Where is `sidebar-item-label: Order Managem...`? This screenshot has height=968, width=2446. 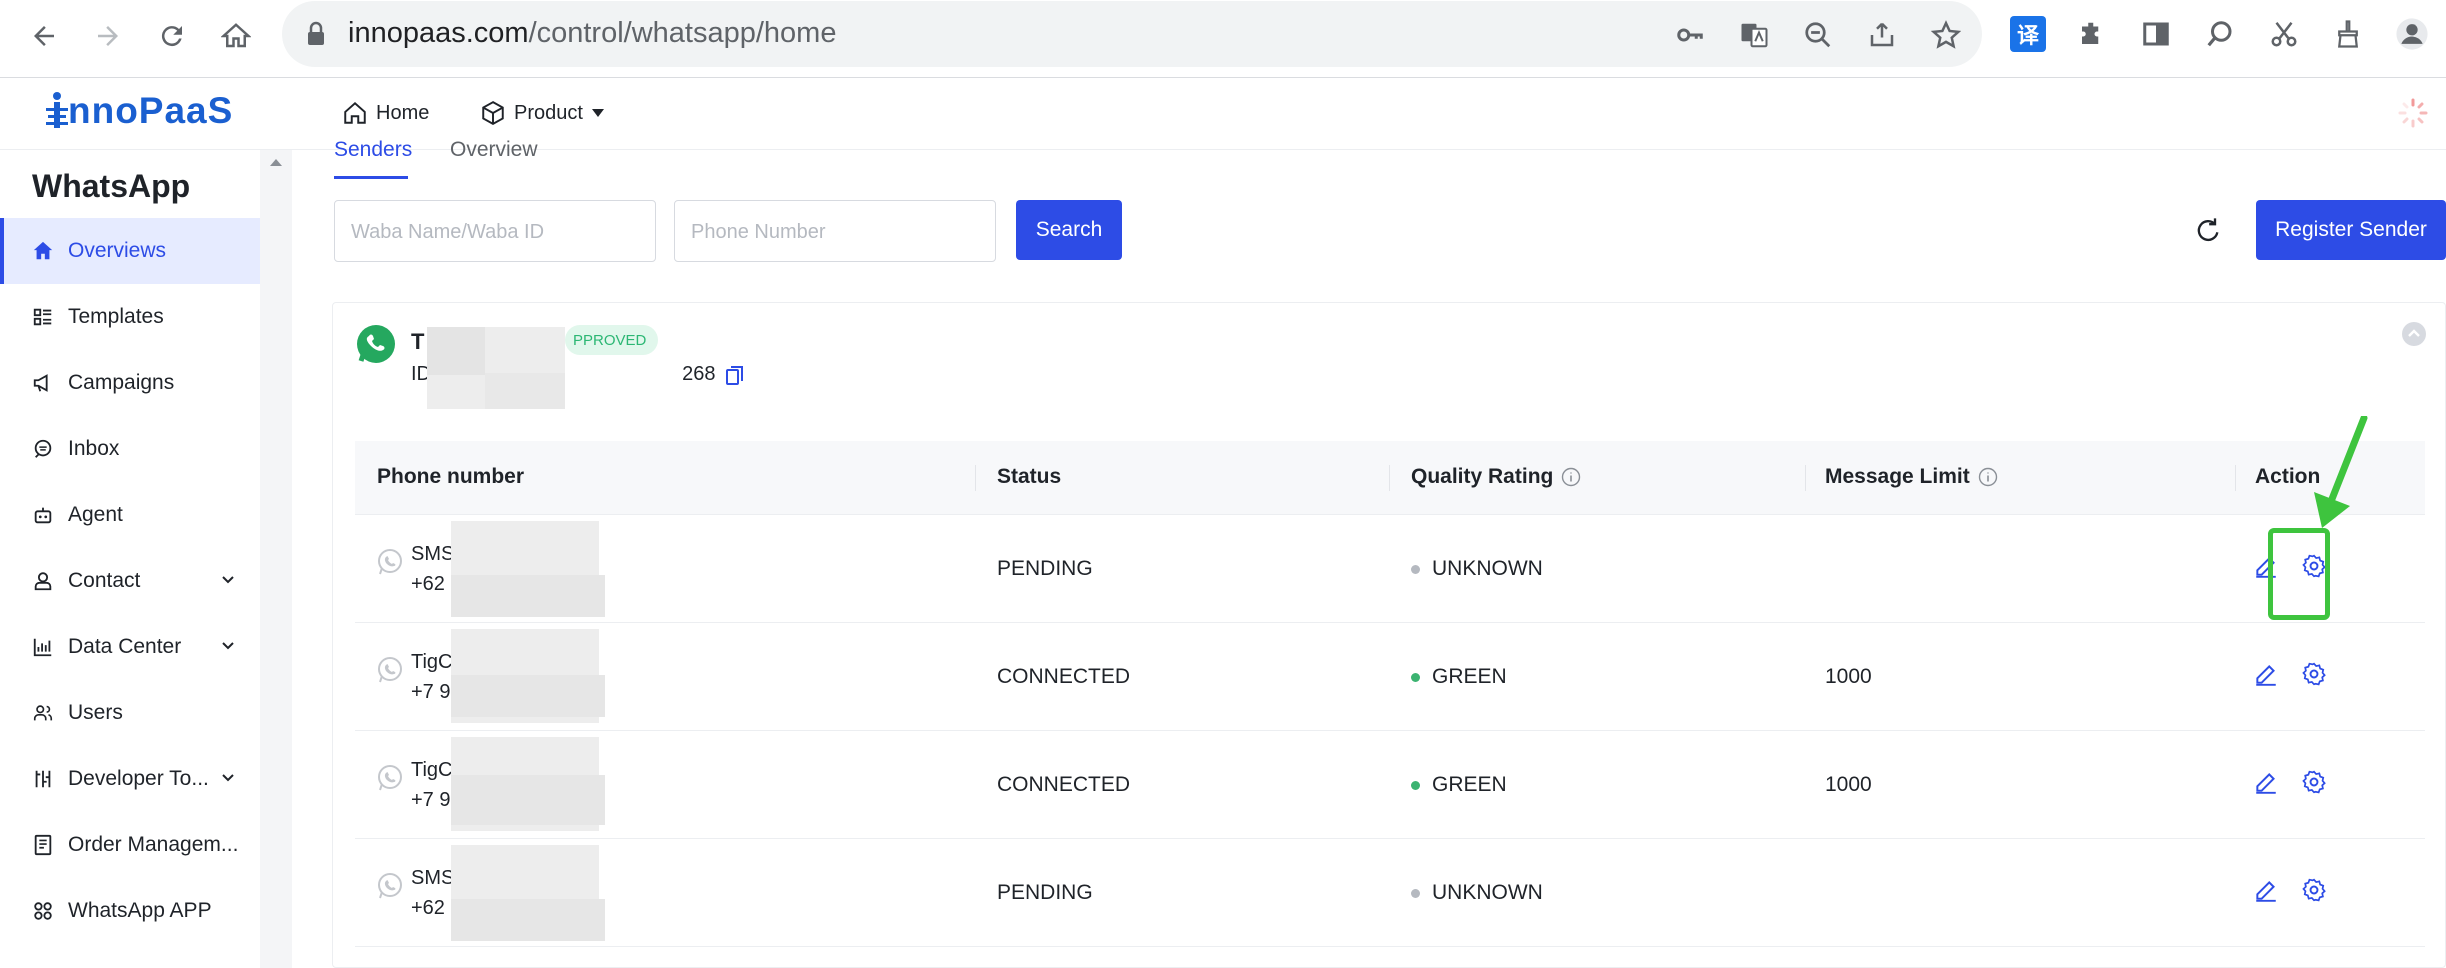
sidebar-item-label: Order Managem... is located at coordinates (153, 844).